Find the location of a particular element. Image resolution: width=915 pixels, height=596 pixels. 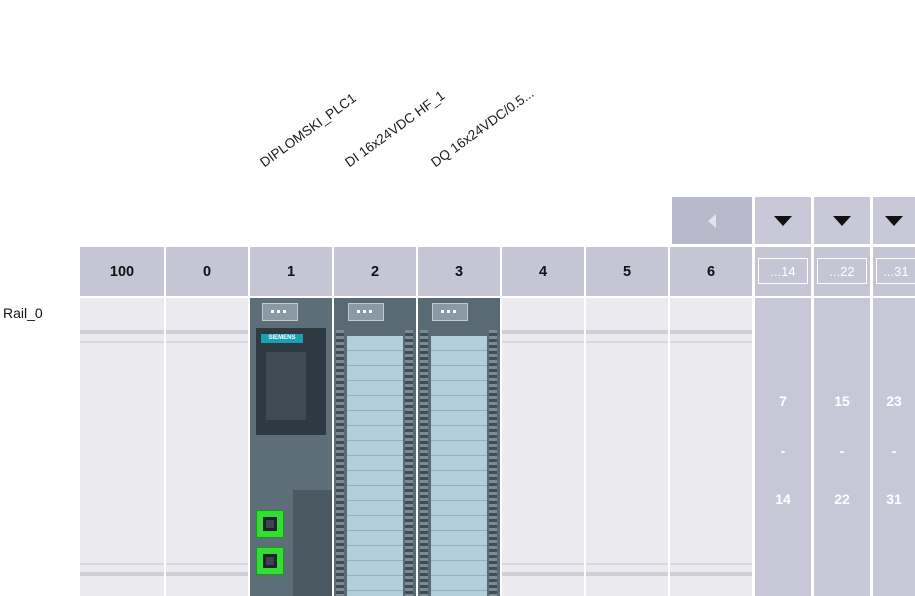

di-right-terminal-strip is located at coordinates (409, 463).